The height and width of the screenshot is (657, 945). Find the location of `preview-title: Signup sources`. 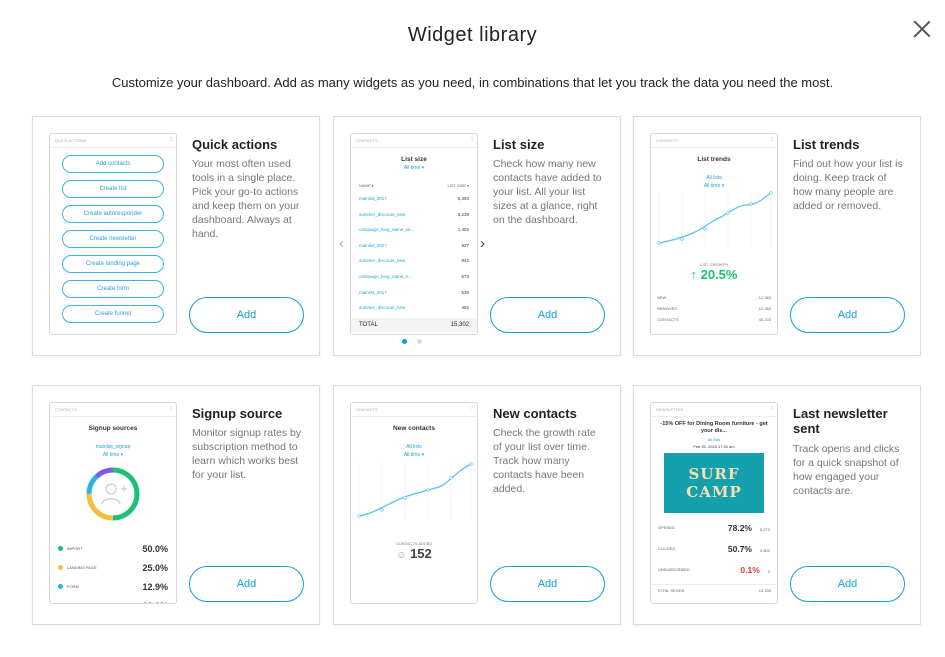

preview-title: Signup sources is located at coordinates (113, 428).